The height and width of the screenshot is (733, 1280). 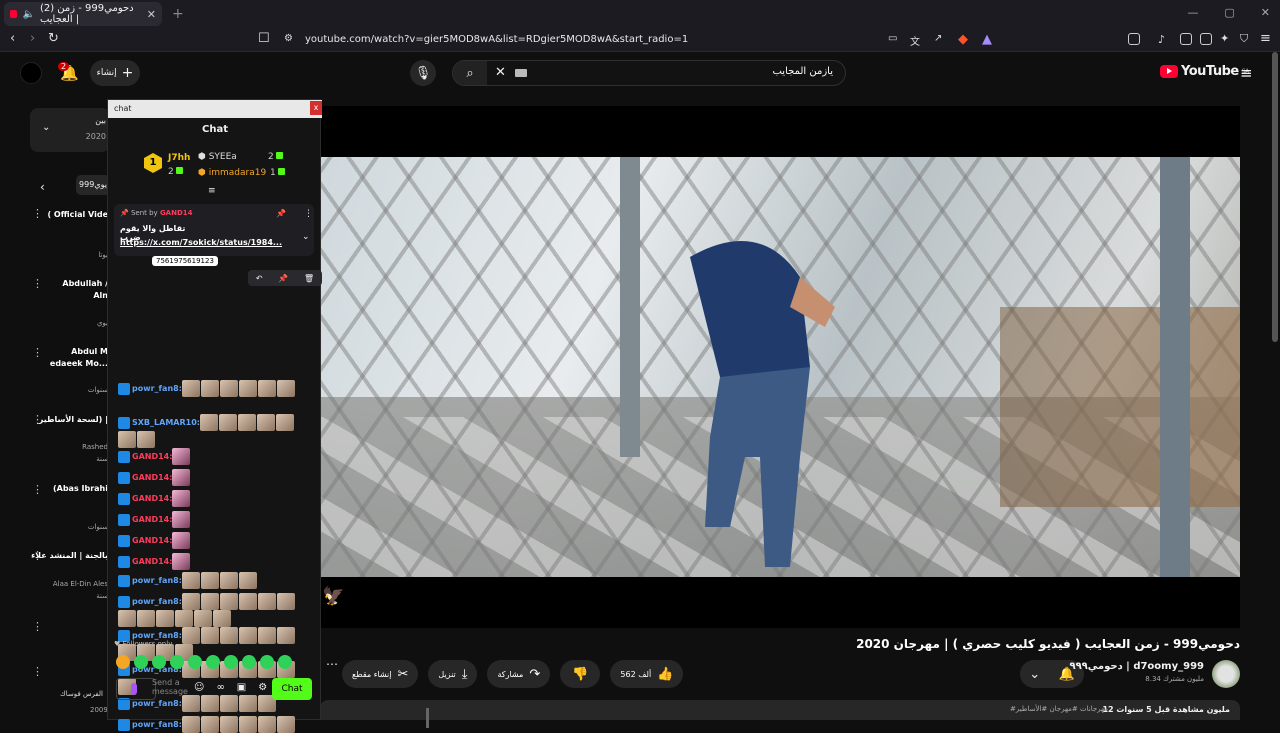 What do you see at coordinates (54, 375) in the screenshot?
I see `list-item: ⋮ Abdul M edaeek Mo... سنوات` at bounding box center [54, 375].